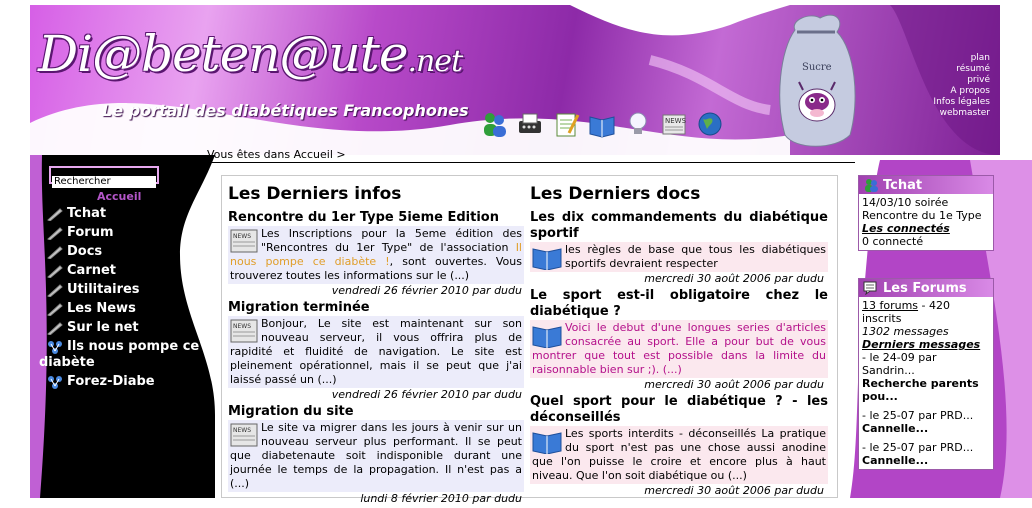 The width and height of the screenshot is (1032, 508). Describe the element at coordinates (285, 110) in the screenshot. I see `site-slogan: Le portail des diabétiques Francophones` at that location.